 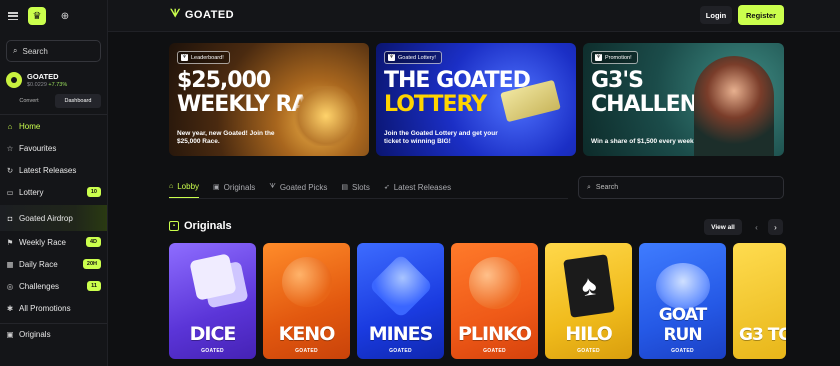 What do you see at coordinates (734, 106) in the screenshot?
I see `character-image` at bounding box center [734, 106].